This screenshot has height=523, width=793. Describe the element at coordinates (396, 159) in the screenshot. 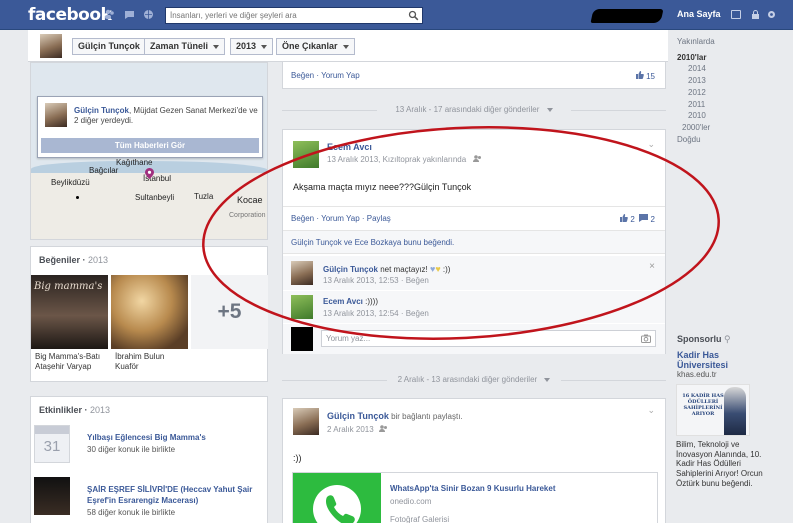

I see `post-meta: 13 Aralık 2013, Kızıltoprak yakınlarında` at that location.